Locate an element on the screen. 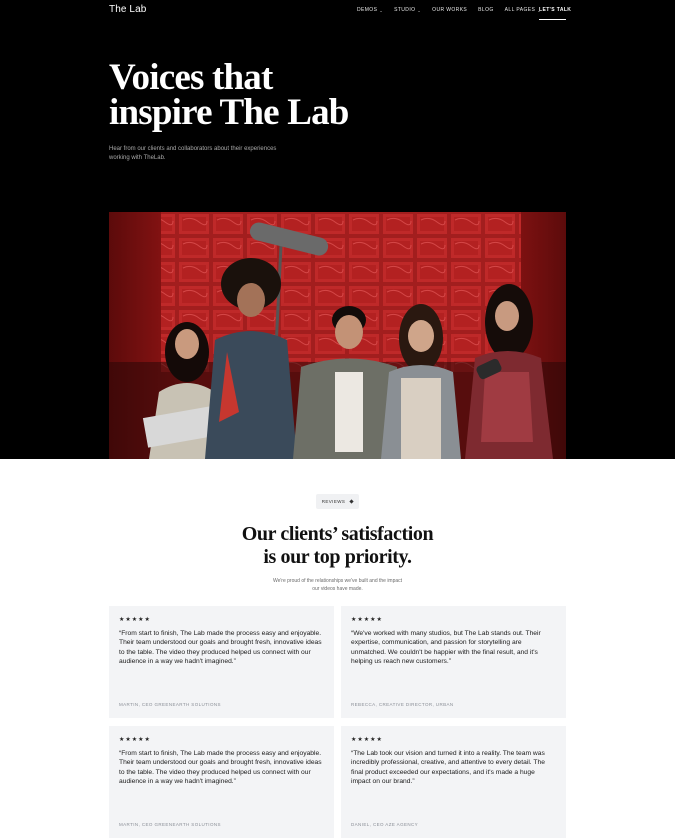  section-title-line-1: Our clients’ satisfaction is located at coordinates (337, 534).